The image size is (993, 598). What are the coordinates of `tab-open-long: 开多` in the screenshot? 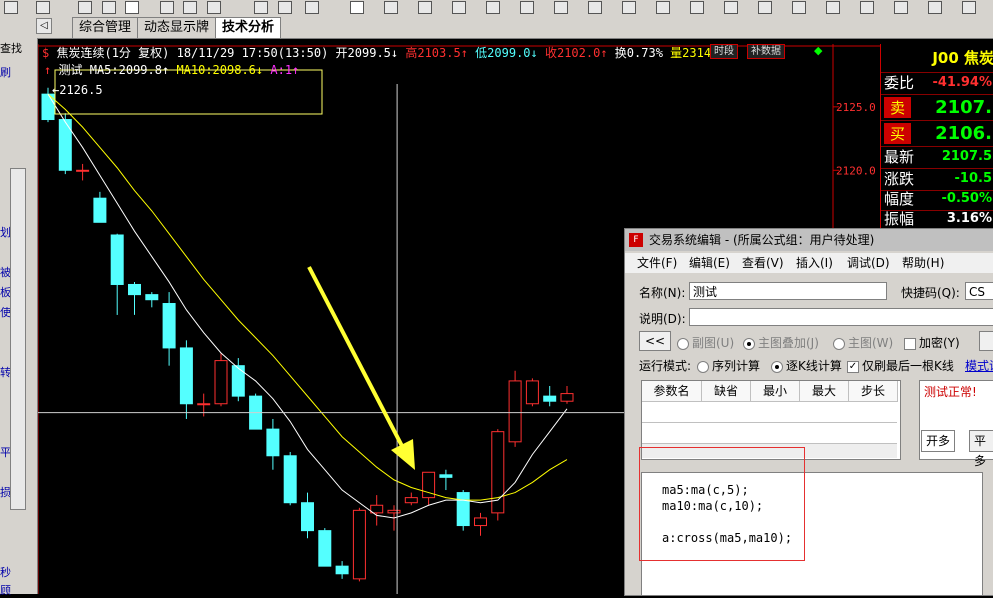 It's located at (938, 441).